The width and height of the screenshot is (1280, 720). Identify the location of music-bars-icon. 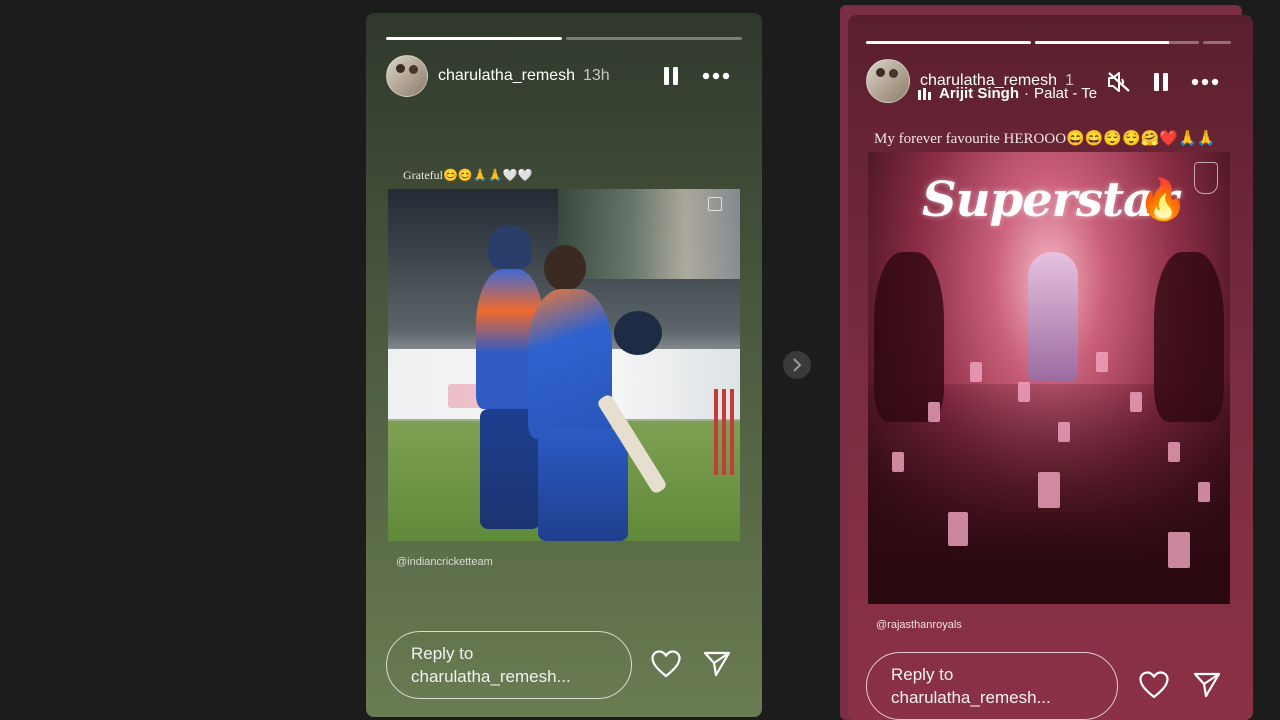
(924, 93).